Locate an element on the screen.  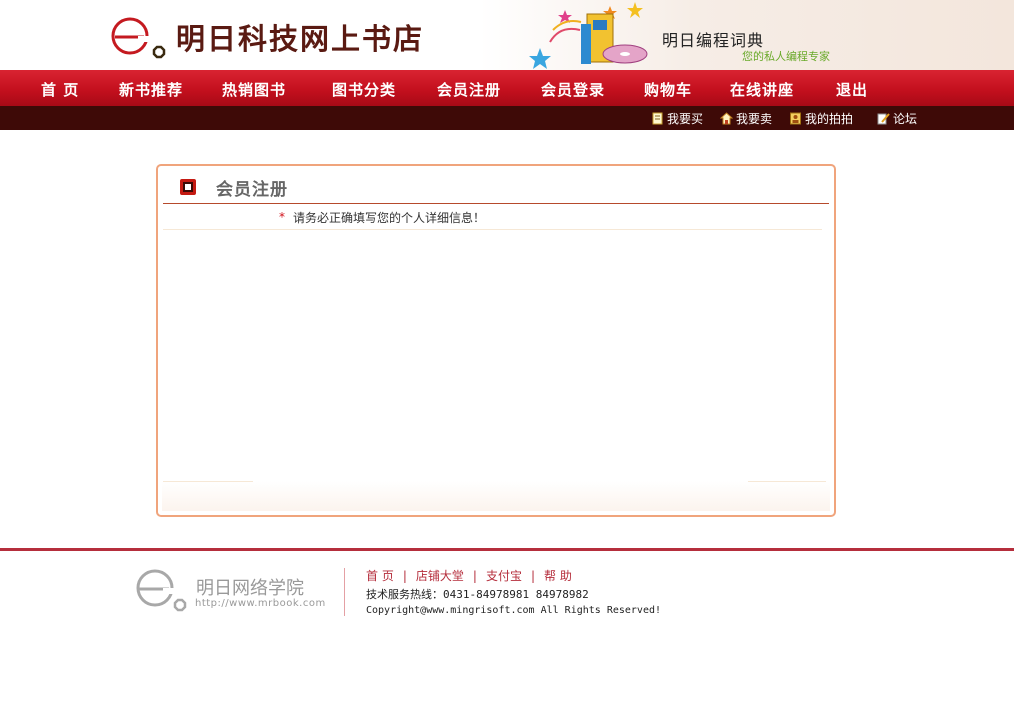
subnav-item-label: 我要卖 is located at coordinates (754, 118).